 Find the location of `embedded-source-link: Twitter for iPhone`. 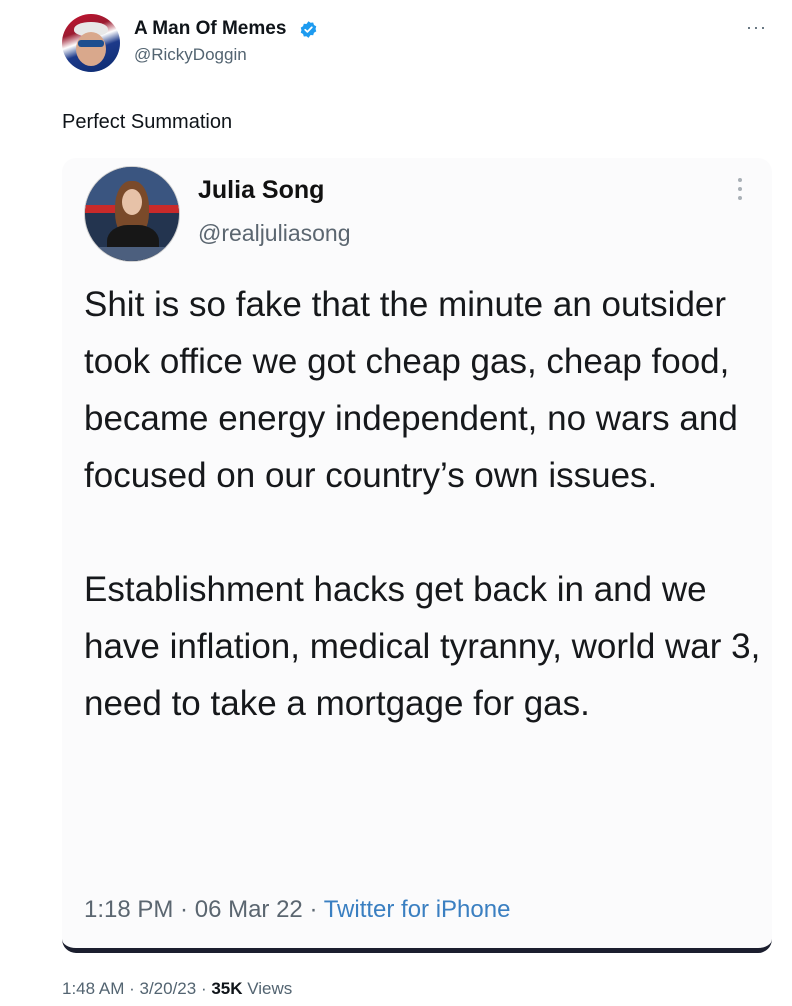

embedded-source-link: Twitter for iPhone is located at coordinates (417, 909).